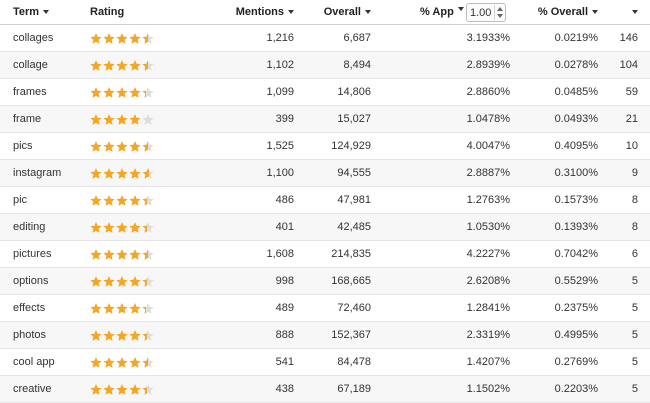 This screenshot has width=650, height=403. What do you see at coordinates (325, 389) in the screenshot?
I see `table-row: creative 438 67,189 1.1502% 0.2203% 5` at bounding box center [325, 389].